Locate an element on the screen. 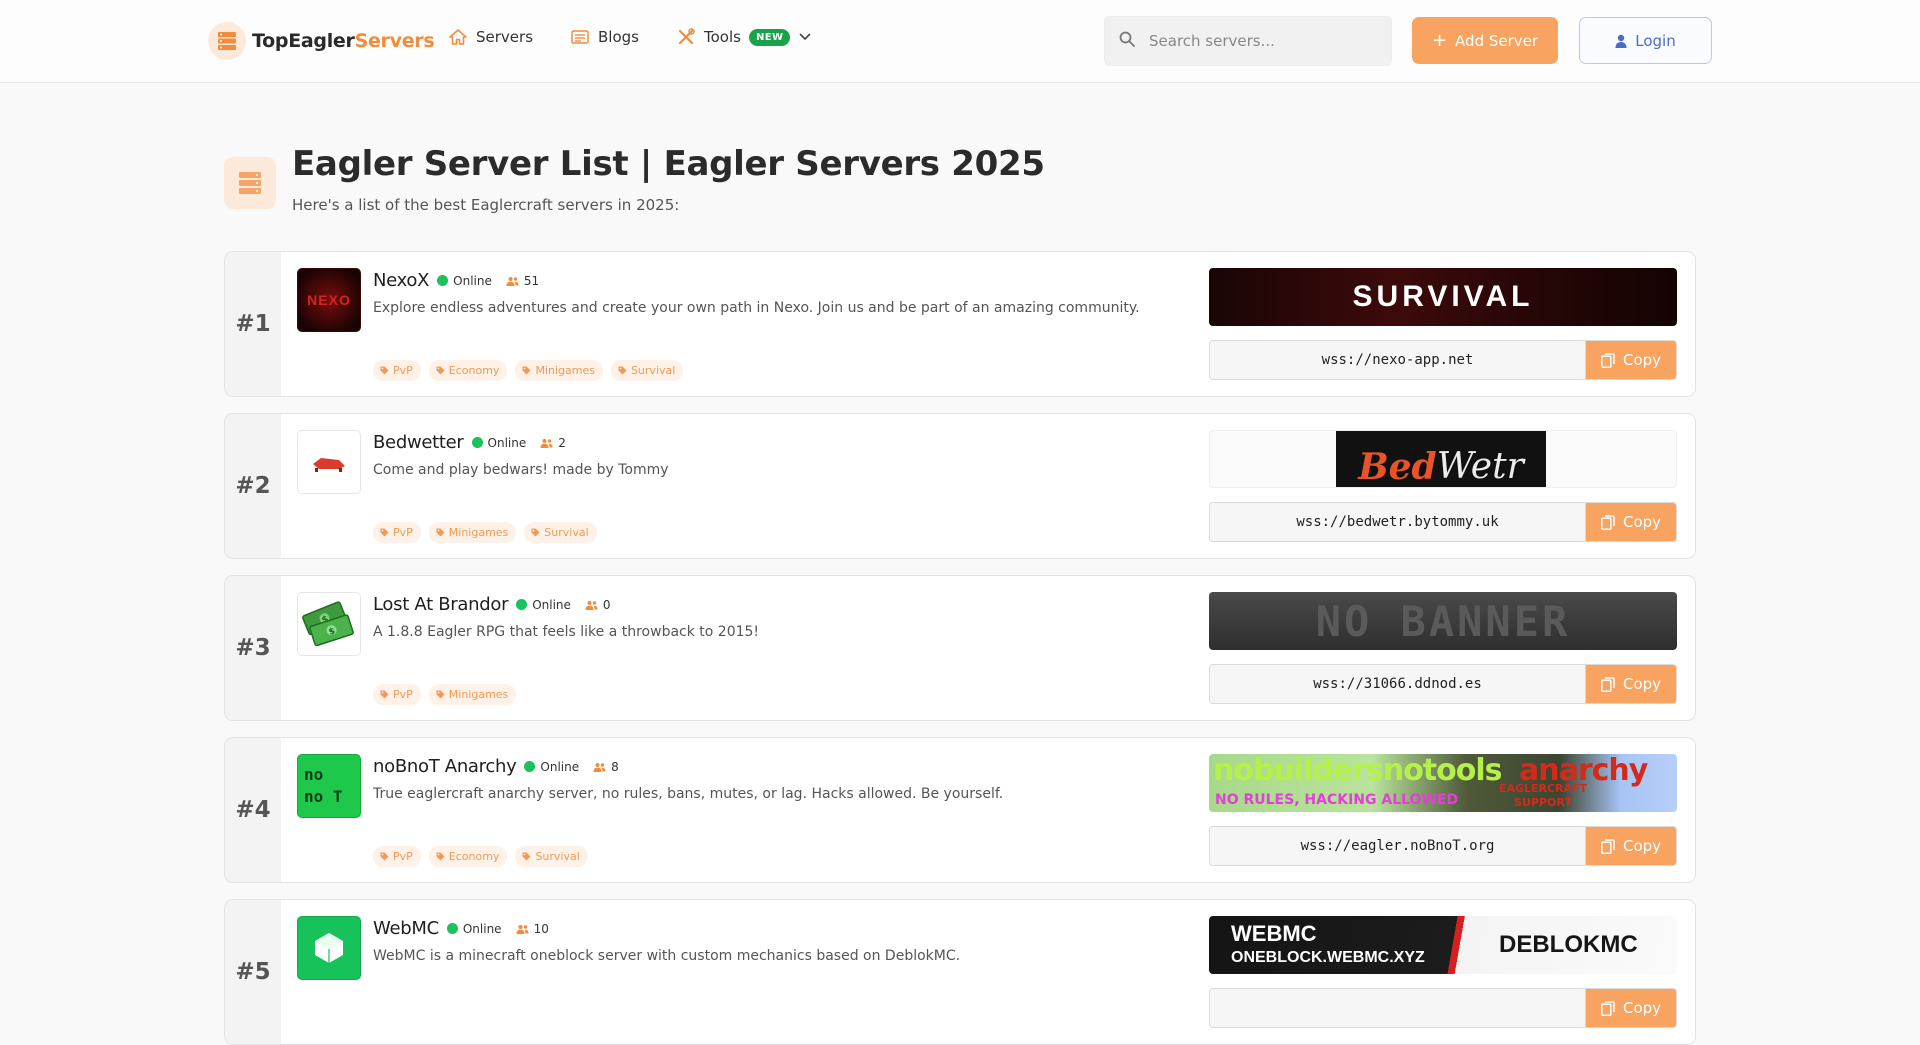 The width and height of the screenshot is (1920, 1045). server-name: WebMC is located at coordinates (406, 928).